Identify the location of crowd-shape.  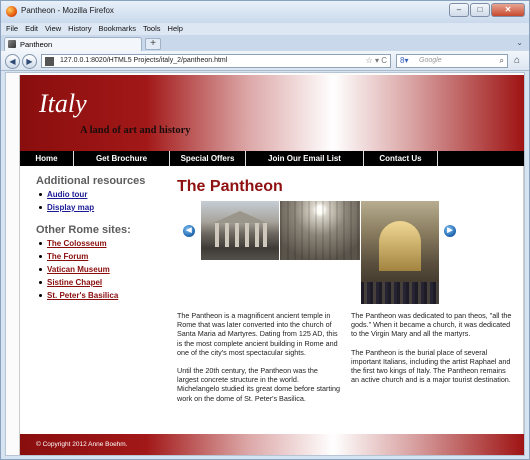
(400, 293).